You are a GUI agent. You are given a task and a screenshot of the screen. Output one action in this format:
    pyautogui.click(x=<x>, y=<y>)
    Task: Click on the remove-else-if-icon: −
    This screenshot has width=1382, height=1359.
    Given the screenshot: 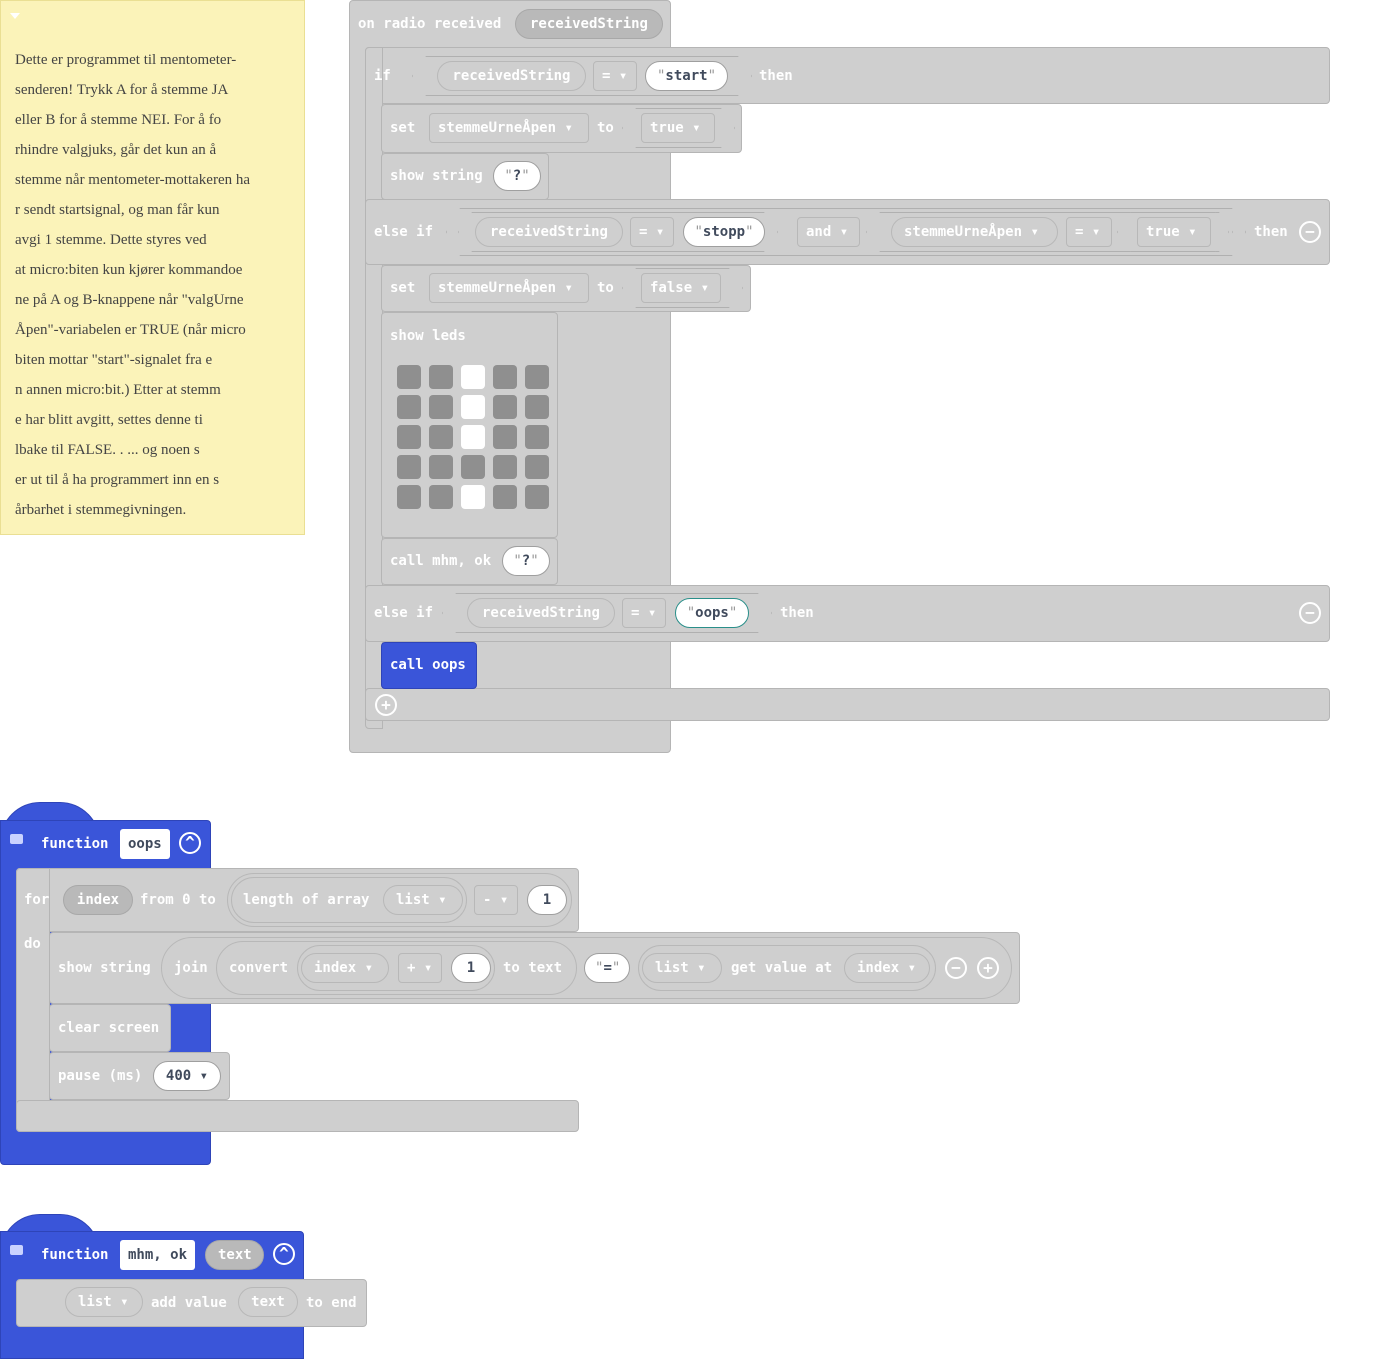 What is the action you would take?
    pyautogui.click(x=1310, y=232)
    